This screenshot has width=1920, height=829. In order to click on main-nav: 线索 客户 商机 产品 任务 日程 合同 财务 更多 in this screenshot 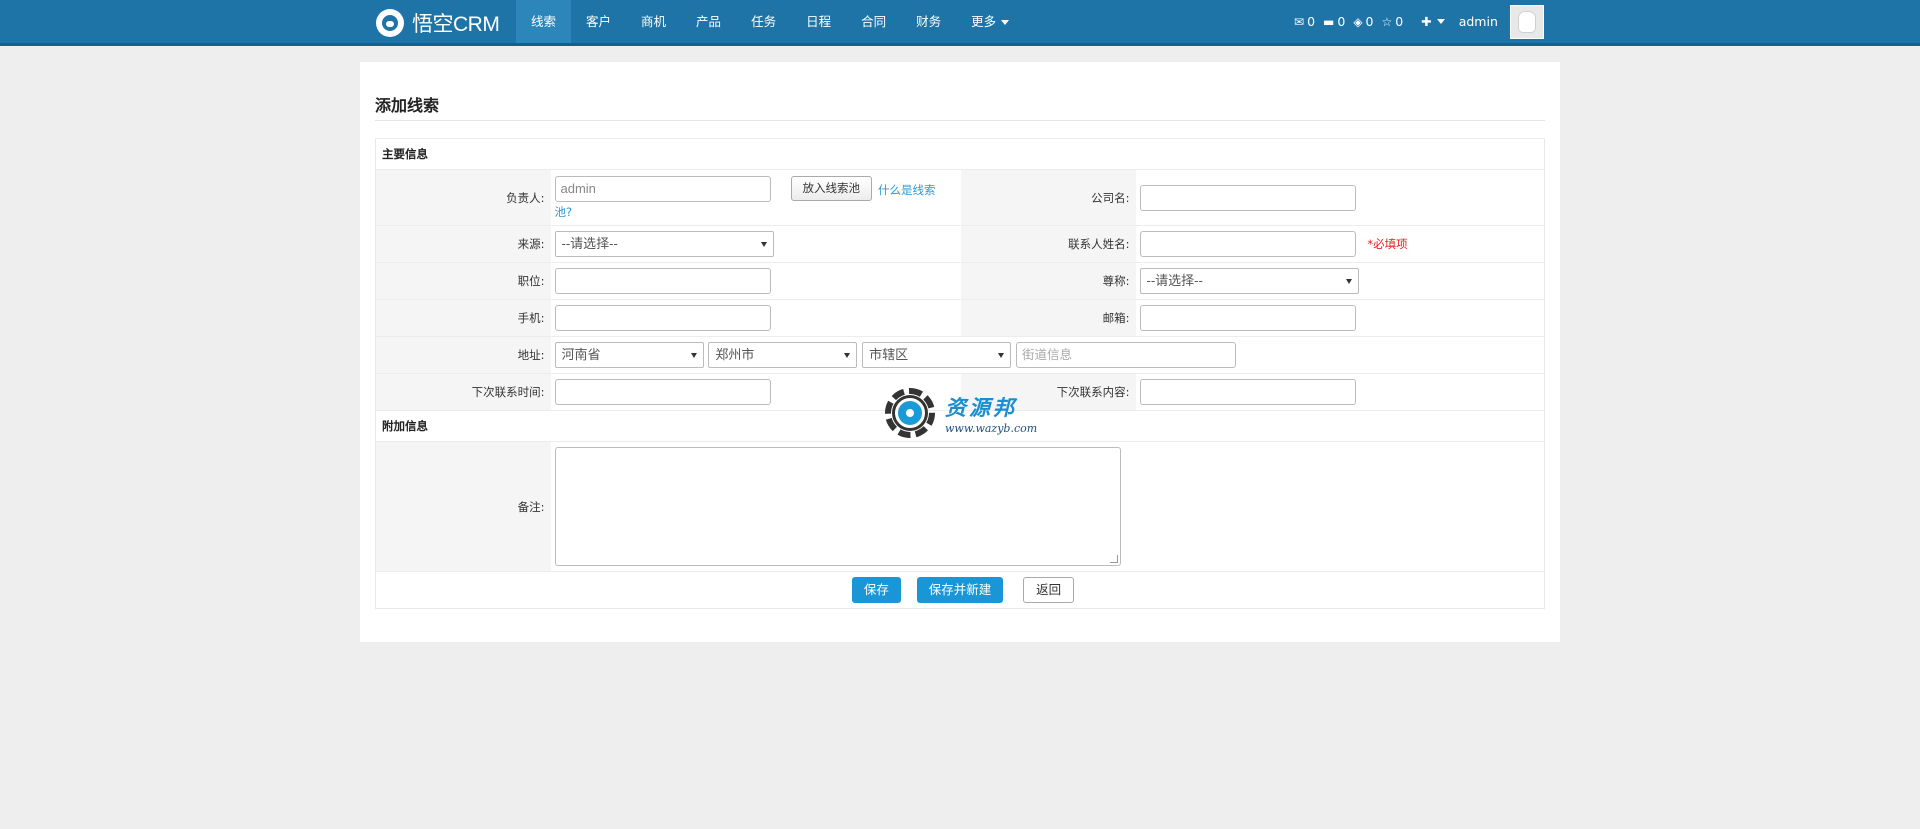, I will do `click(770, 21)`.